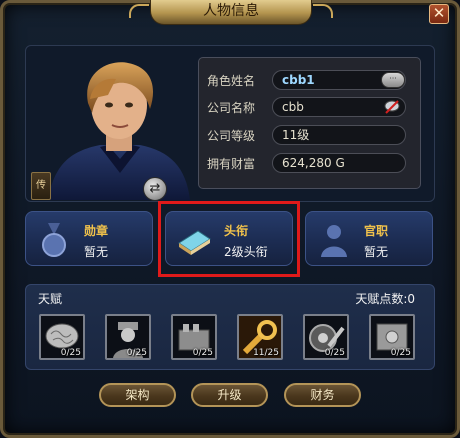 This screenshot has height=438, width=460. Describe the element at coordinates (62, 337) in the screenshot. I see `talent-brain: 0/25` at that location.